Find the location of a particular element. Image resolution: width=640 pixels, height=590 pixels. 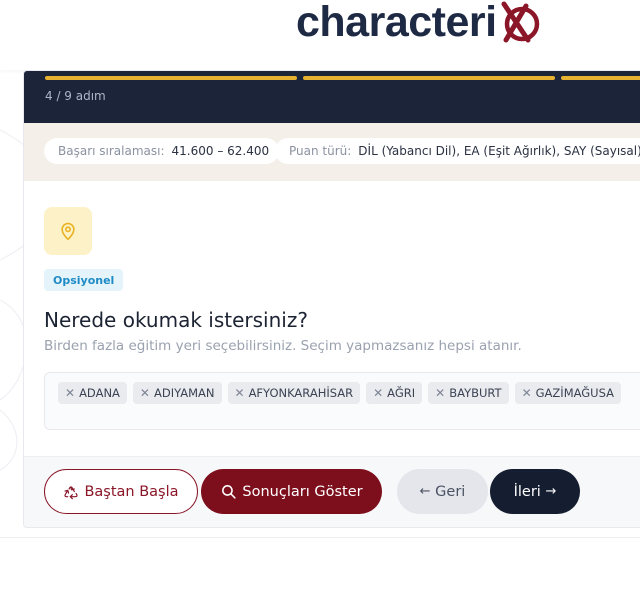

arrow-left-icon: ← is located at coordinates (425, 491).